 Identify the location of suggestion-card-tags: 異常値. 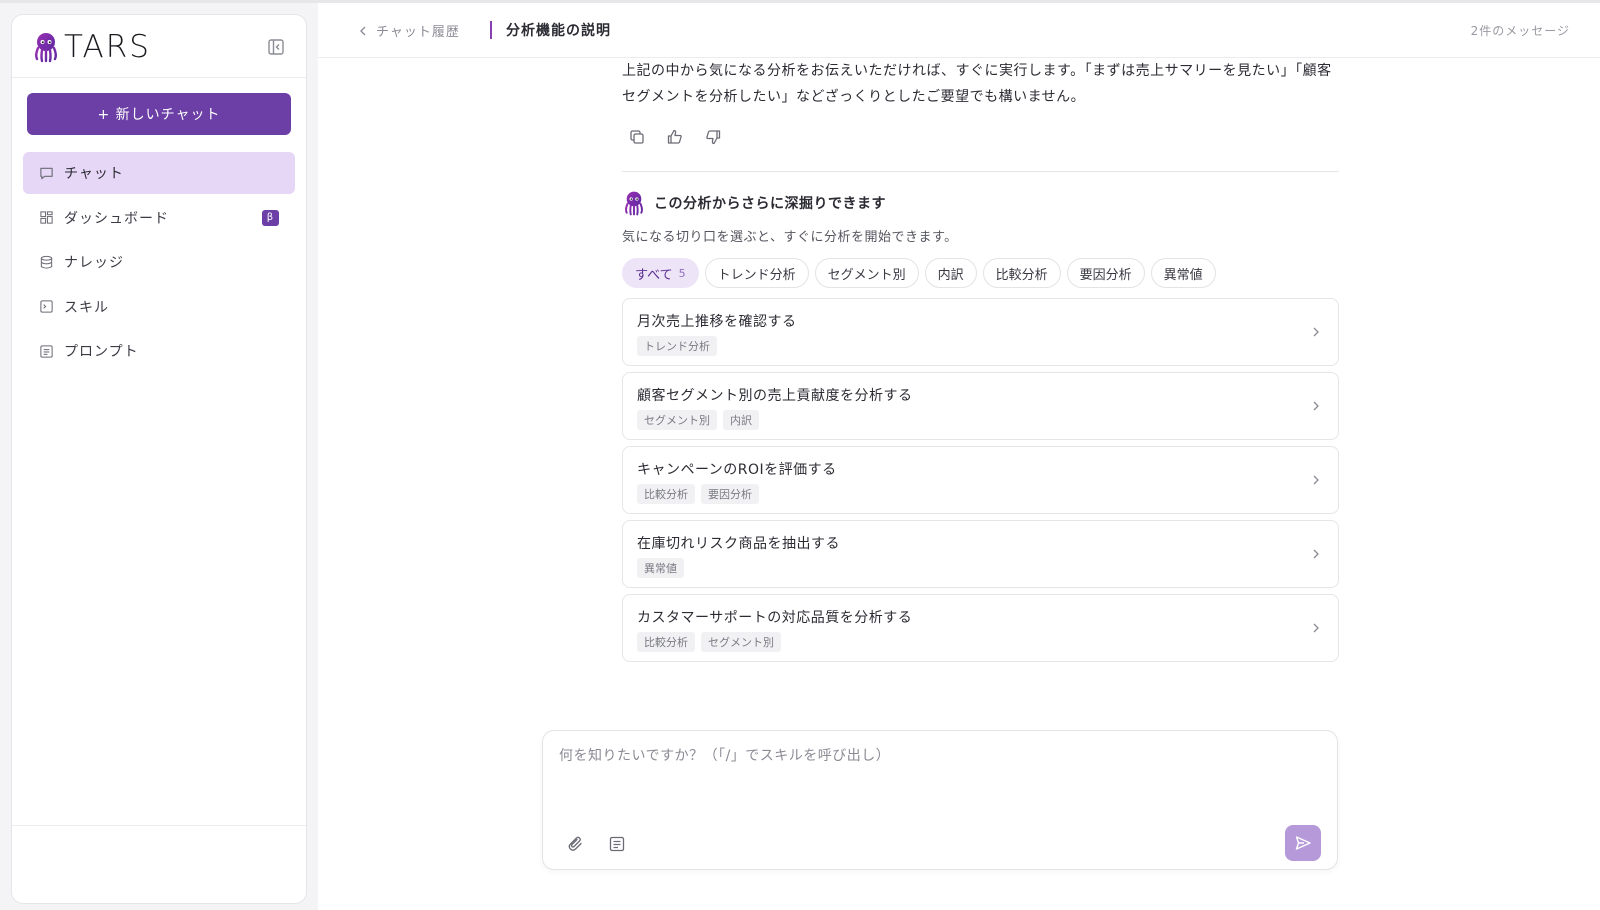
(660, 568).